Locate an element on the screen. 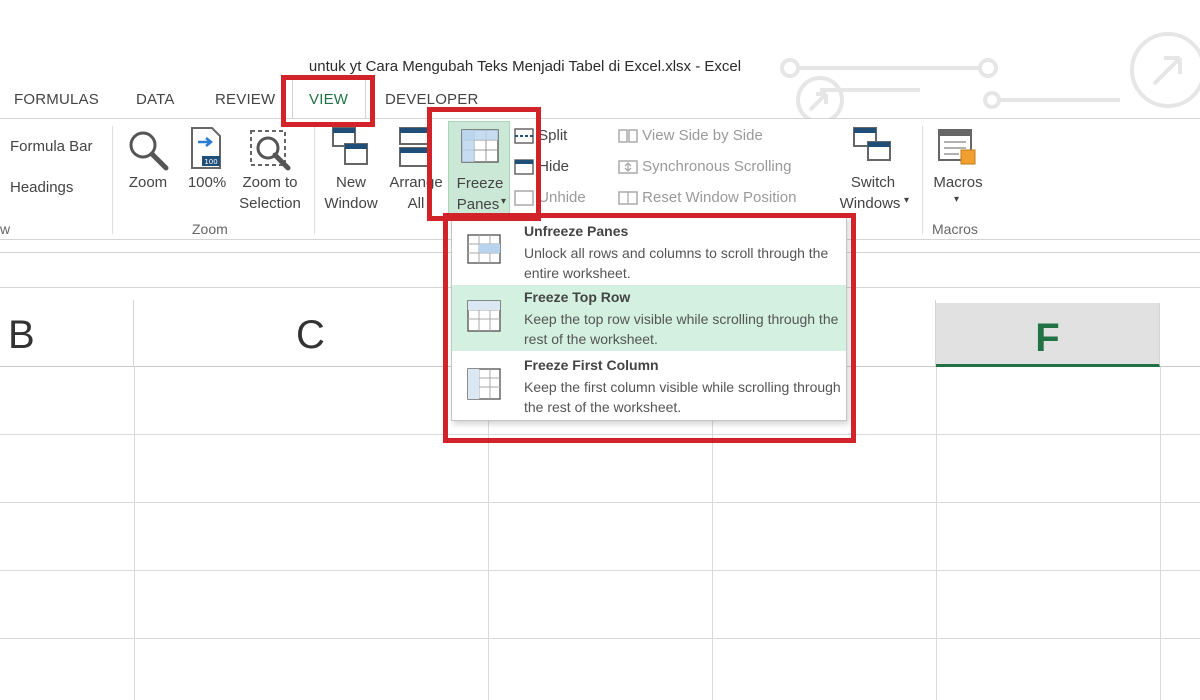 This screenshot has width=1200, height=700. menu-title-unfreeze: Unfreeze Panes is located at coordinates (576, 231).